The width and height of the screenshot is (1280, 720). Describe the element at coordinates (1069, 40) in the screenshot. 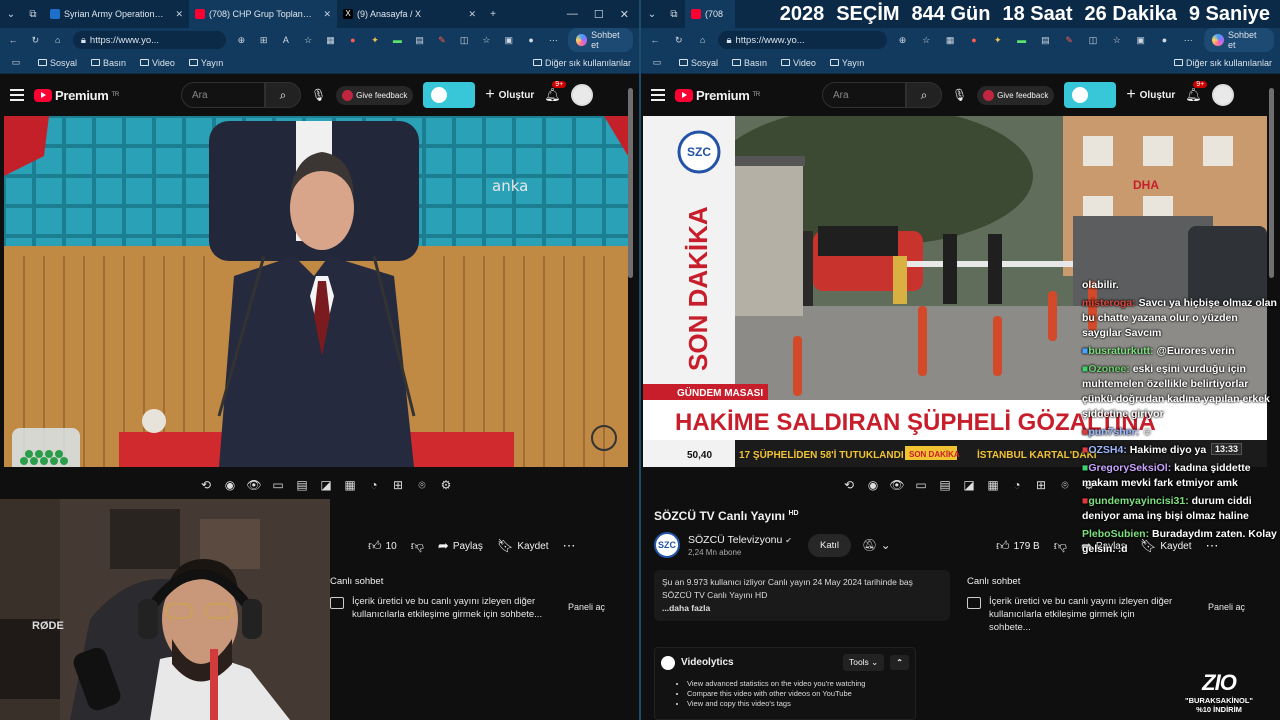

I see `extension-pen-icon: ✎` at that location.